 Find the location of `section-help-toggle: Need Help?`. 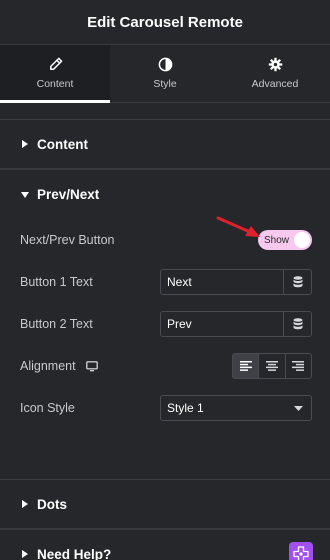

section-help-toggle: Need Help? is located at coordinates (165, 544).